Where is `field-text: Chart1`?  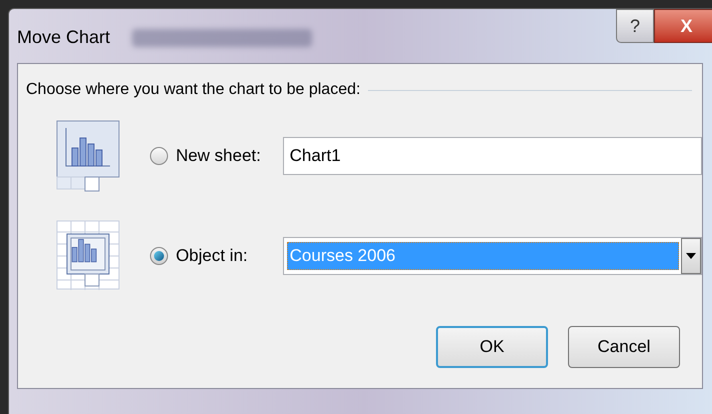 field-text: Chart1 is located at coordinates (315, 156).